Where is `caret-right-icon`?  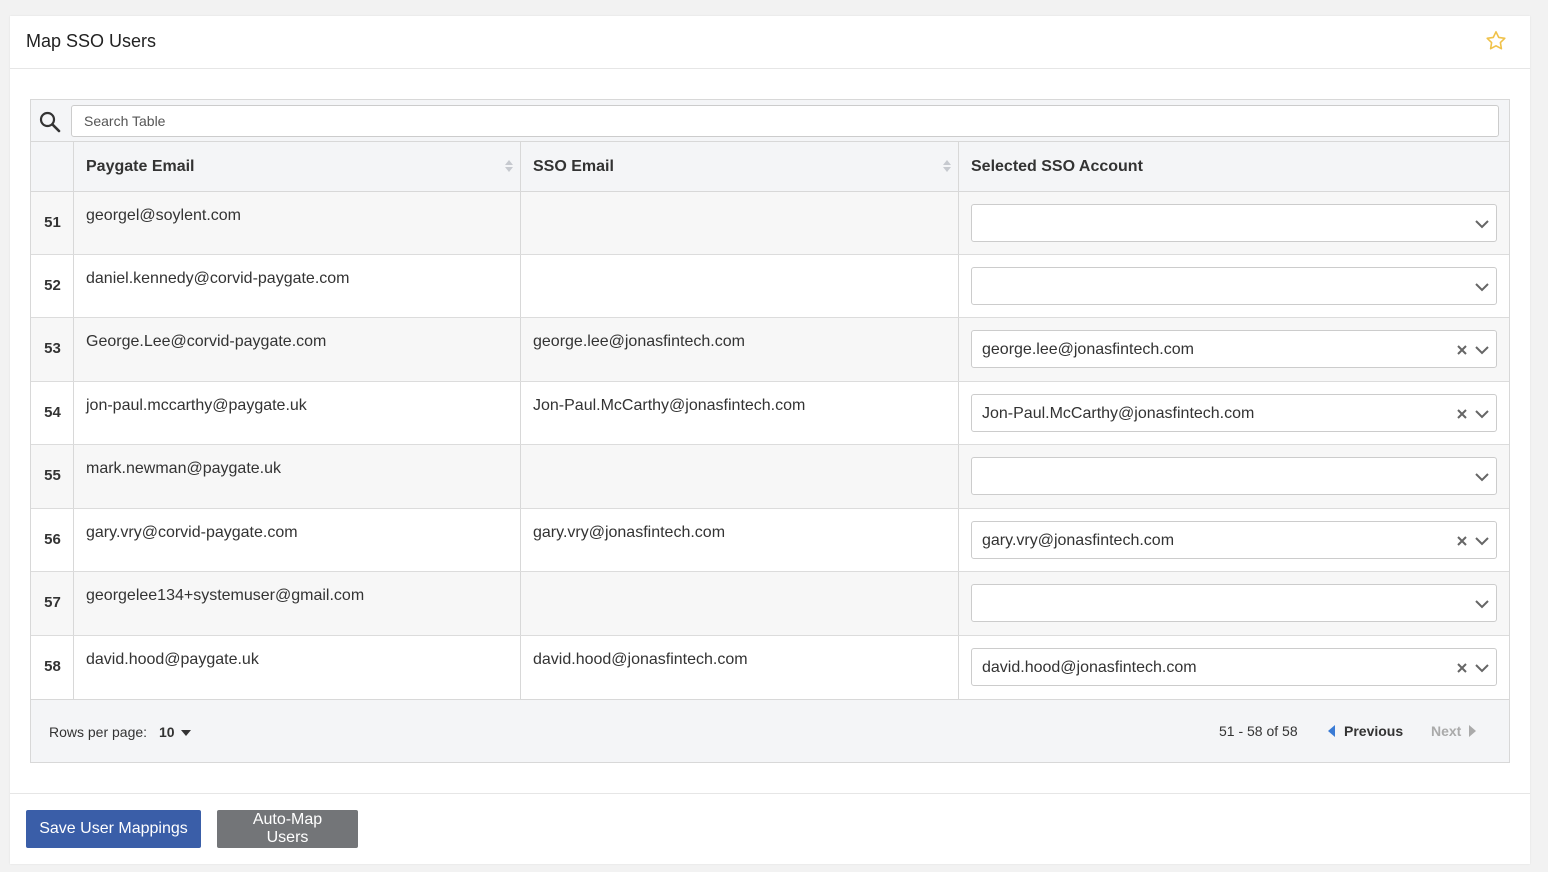
caret-right-icon is located at coordinates (1472, 731).